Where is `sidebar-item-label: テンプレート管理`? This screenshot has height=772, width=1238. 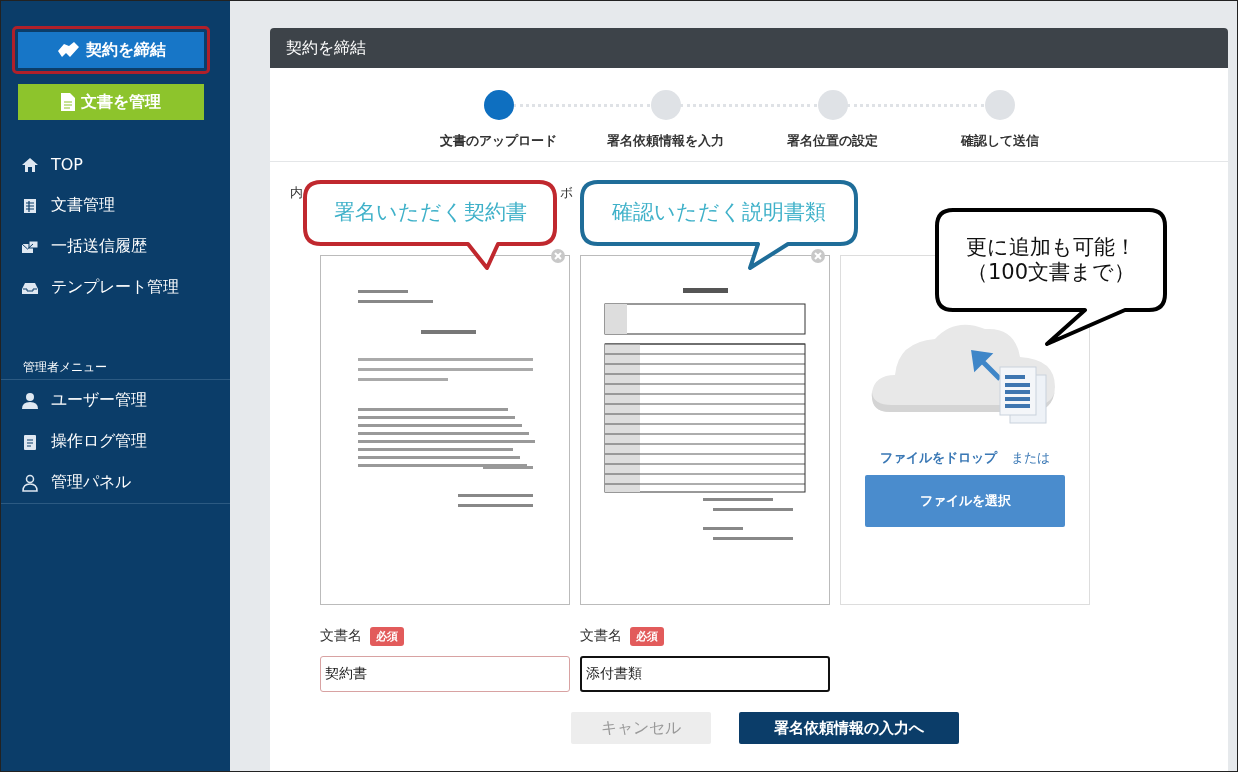 sidebar-item-label: テンプレート管理 is located at coordinates (115, 287).